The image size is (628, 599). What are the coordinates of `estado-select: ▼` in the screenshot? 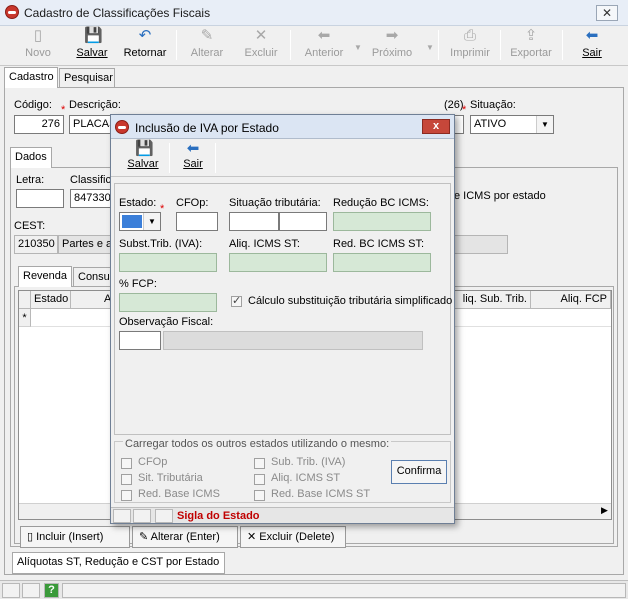 It's located at (140, 221).